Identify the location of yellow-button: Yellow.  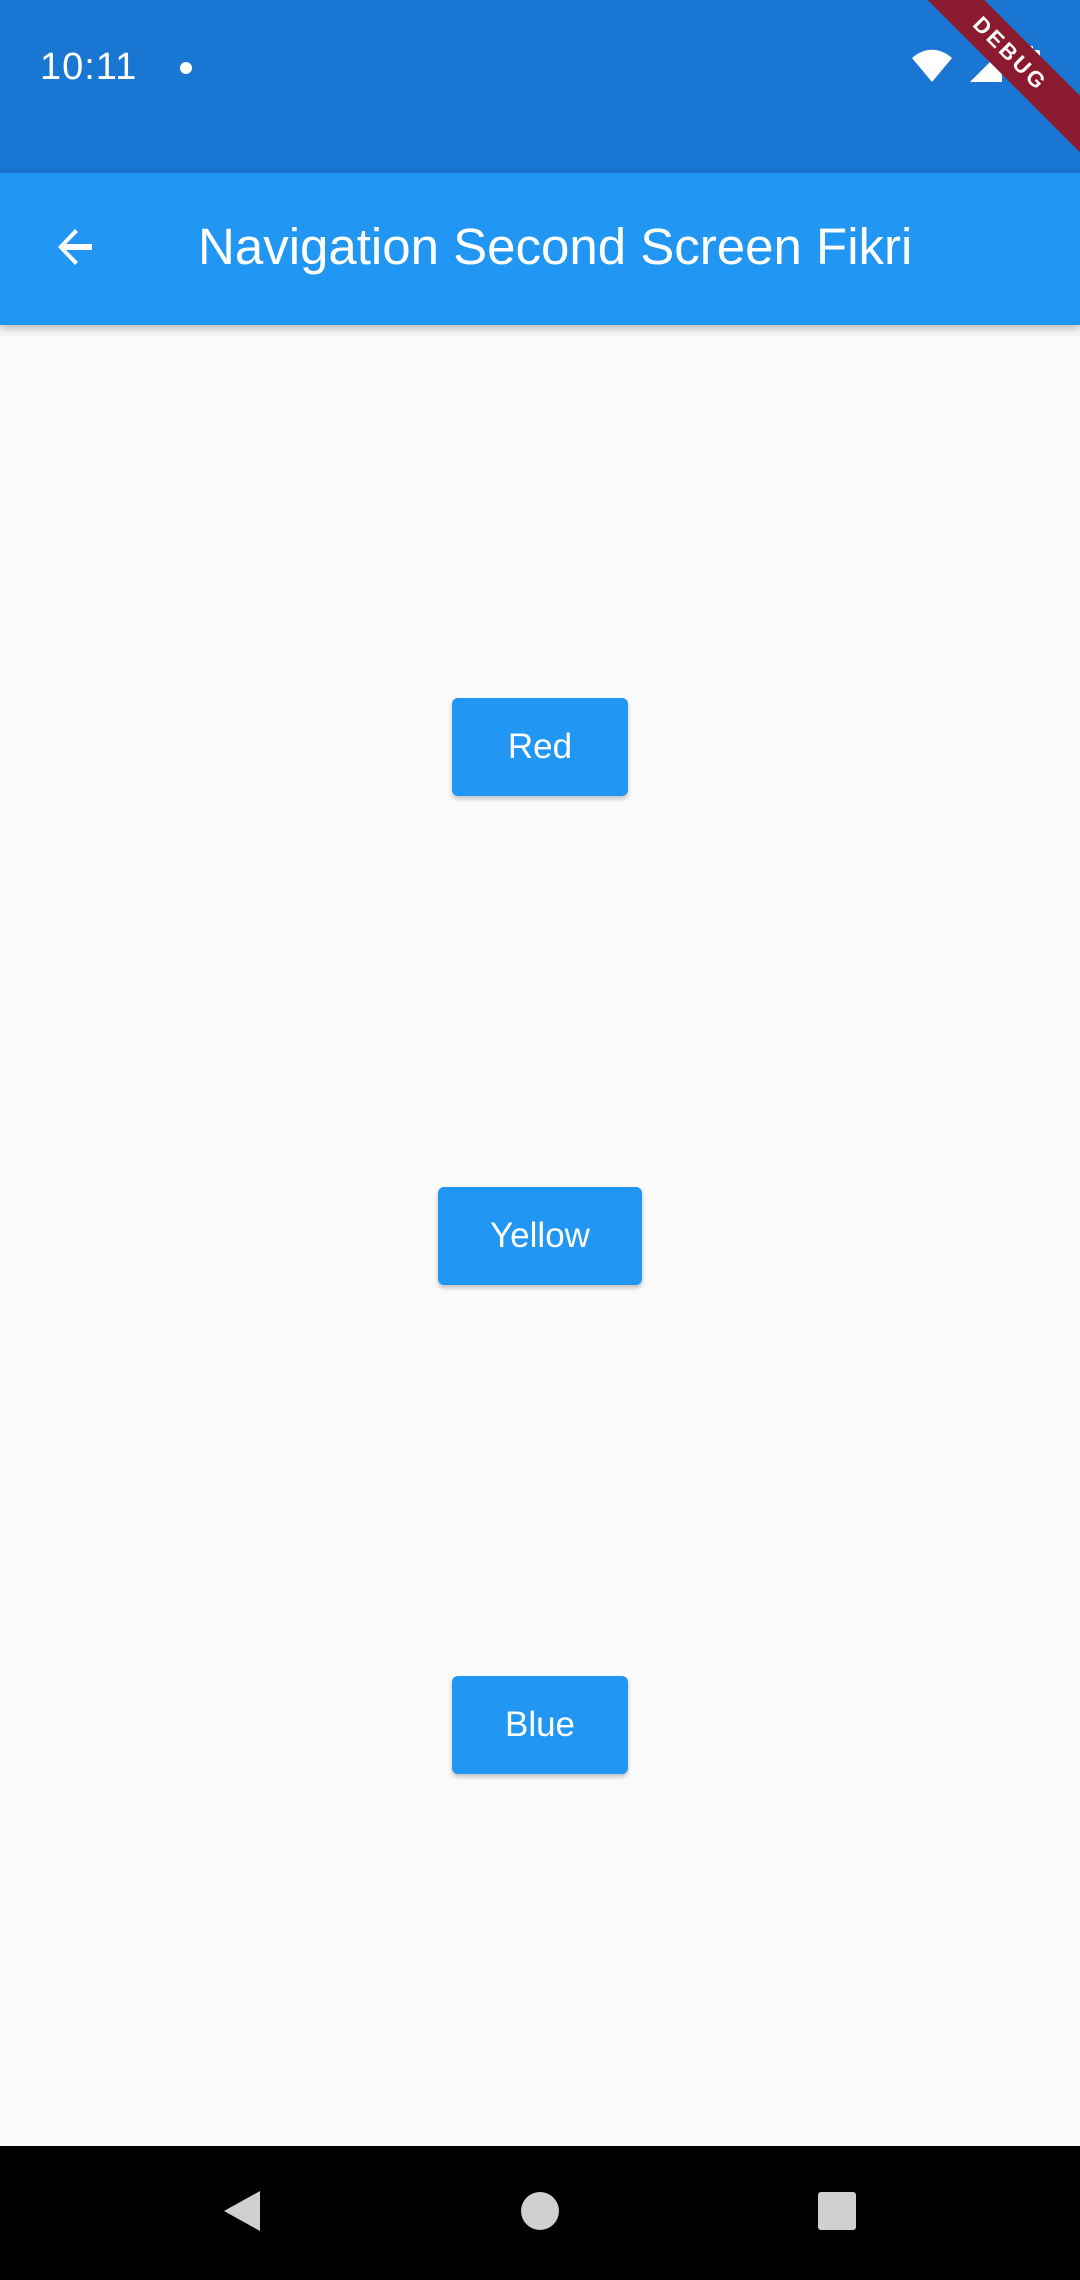
(540, 1236).